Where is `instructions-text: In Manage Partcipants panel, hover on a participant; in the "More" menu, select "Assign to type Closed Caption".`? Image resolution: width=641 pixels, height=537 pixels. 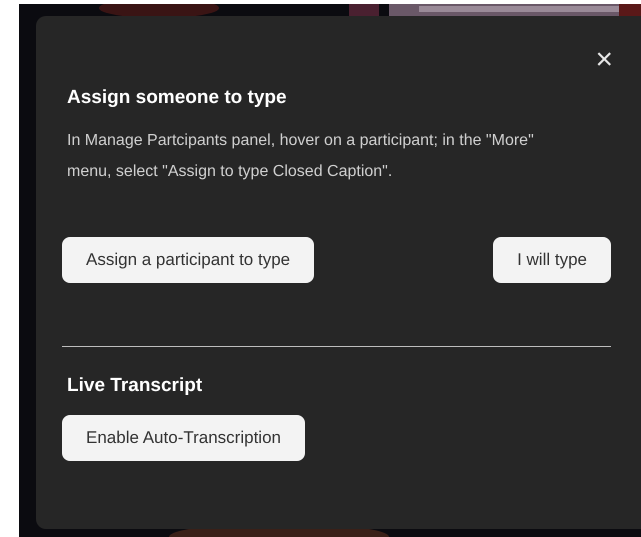 instructions-text: In Manage Partcipants panel, hover on a participant; in the "More" menu, select "Assign to type Closed Caption". is located at coordinates (301, 156).